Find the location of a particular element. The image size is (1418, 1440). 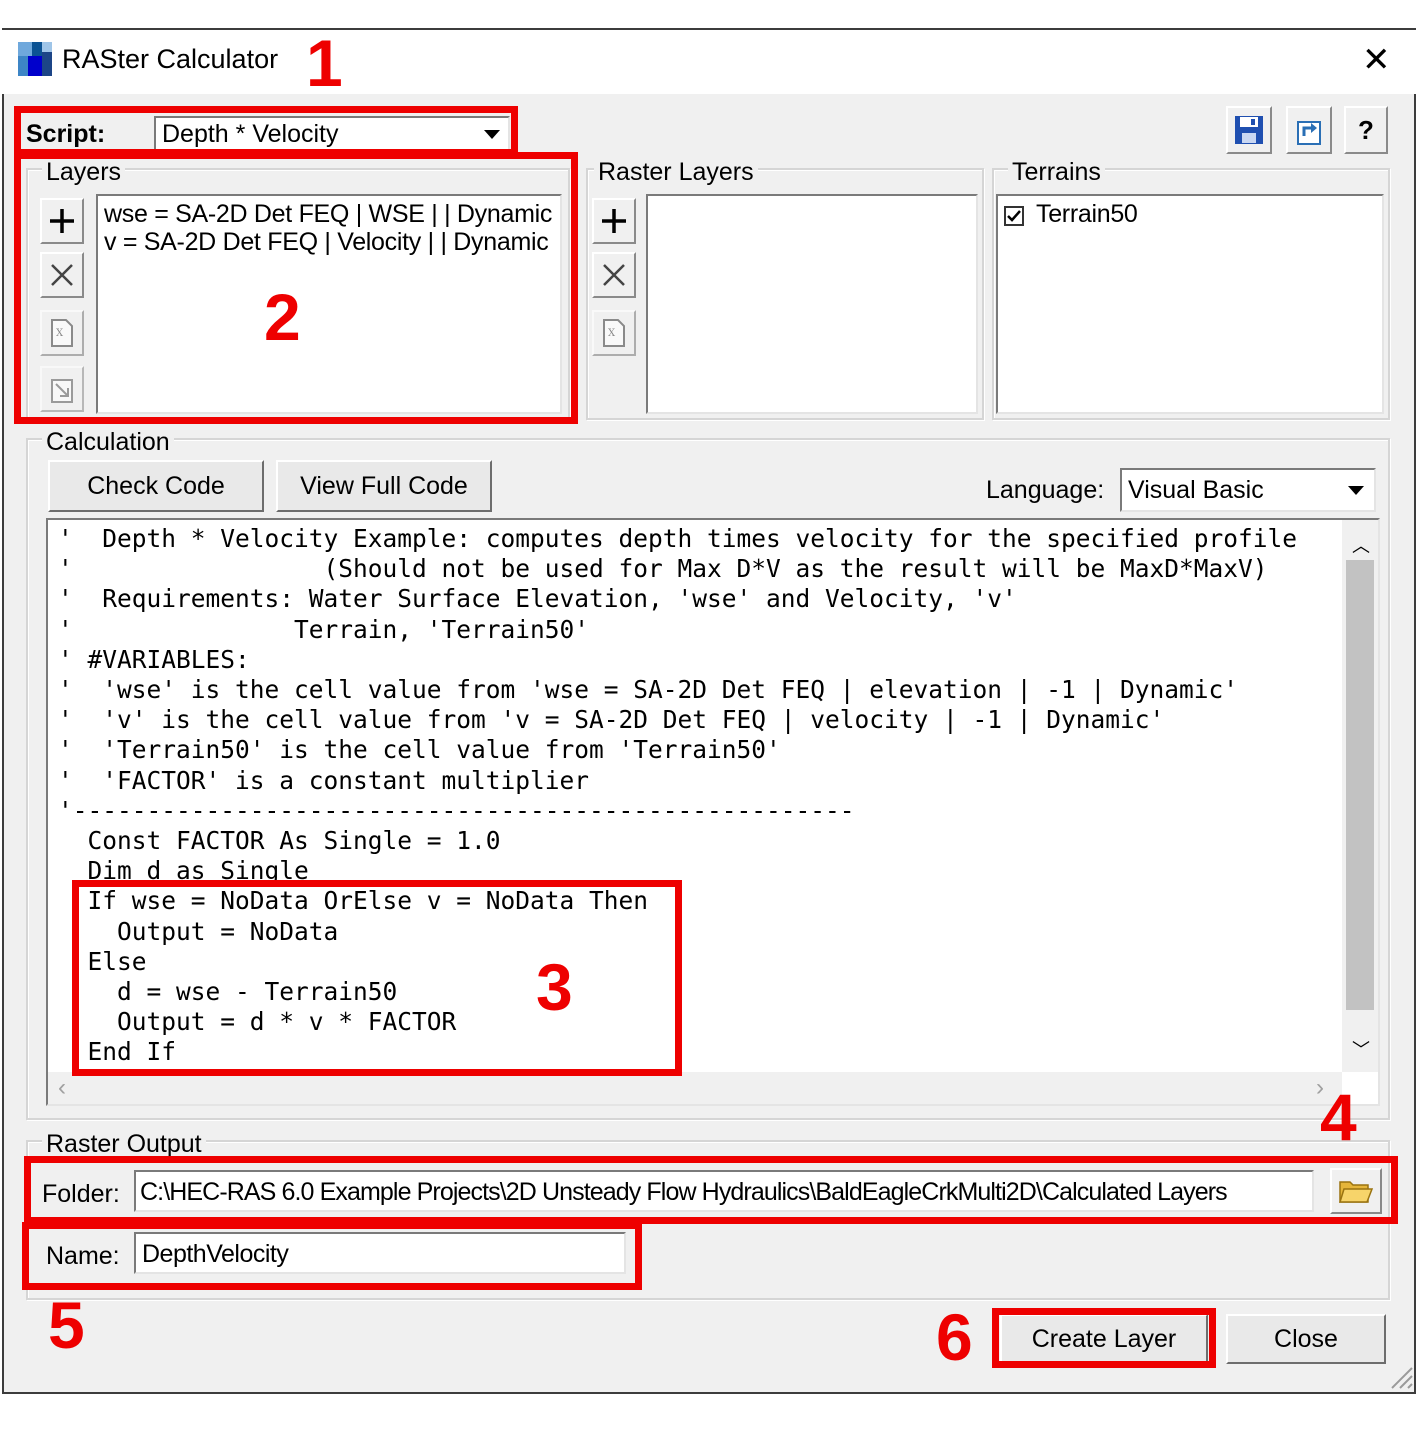

plus-icon is located at coordinates (614, 221).